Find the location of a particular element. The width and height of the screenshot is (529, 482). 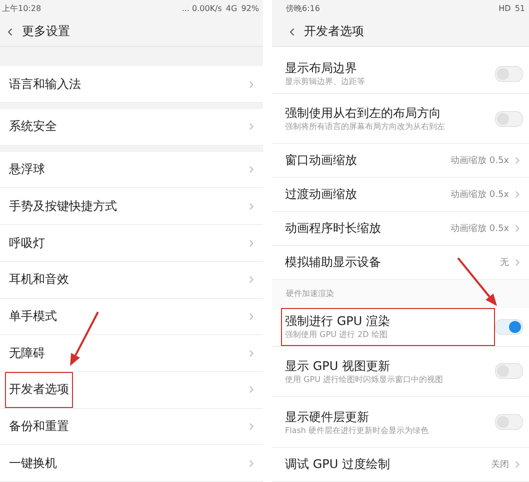

settings-row: 备份和重置 is located at coordinates (131, 427).